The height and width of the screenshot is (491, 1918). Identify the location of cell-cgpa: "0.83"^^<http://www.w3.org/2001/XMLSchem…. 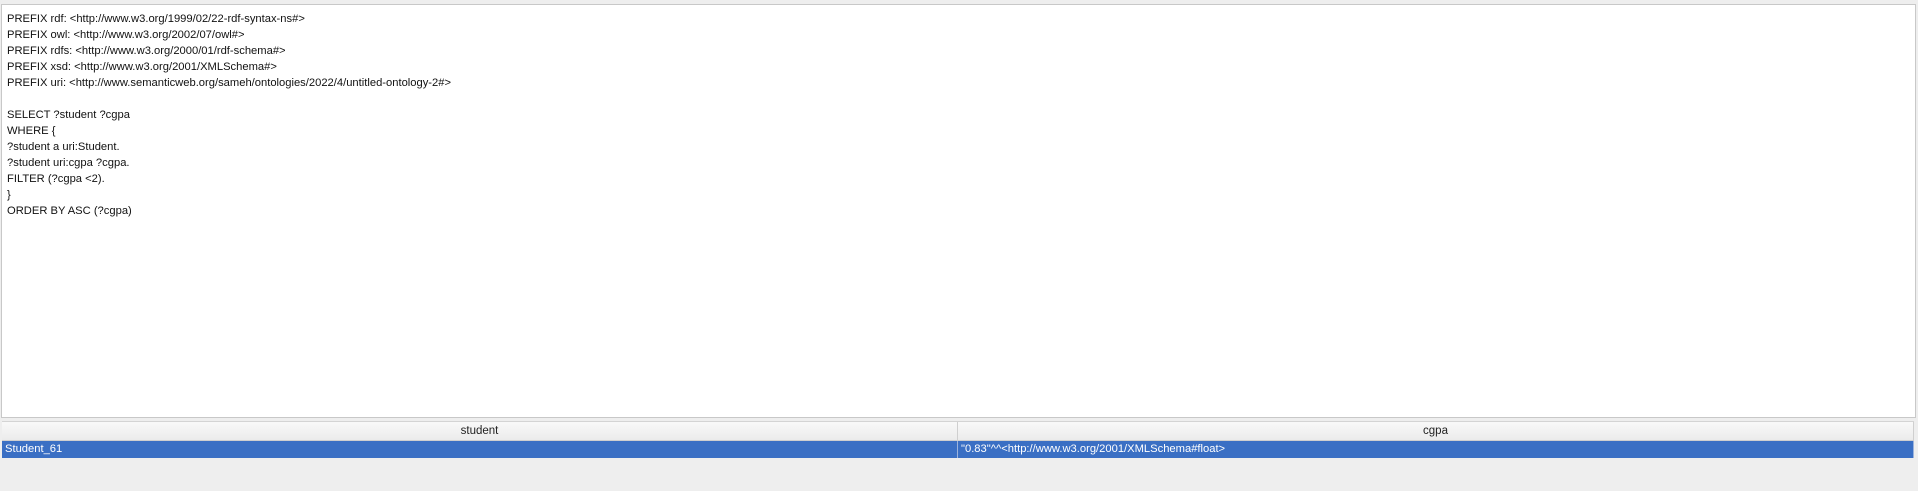
(1436, 449).